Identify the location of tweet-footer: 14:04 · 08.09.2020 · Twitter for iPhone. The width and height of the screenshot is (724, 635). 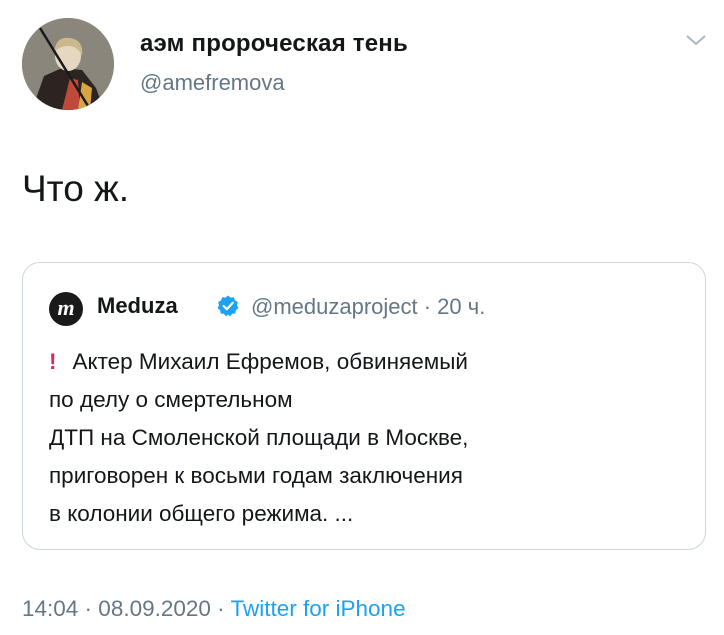
(214, 609).